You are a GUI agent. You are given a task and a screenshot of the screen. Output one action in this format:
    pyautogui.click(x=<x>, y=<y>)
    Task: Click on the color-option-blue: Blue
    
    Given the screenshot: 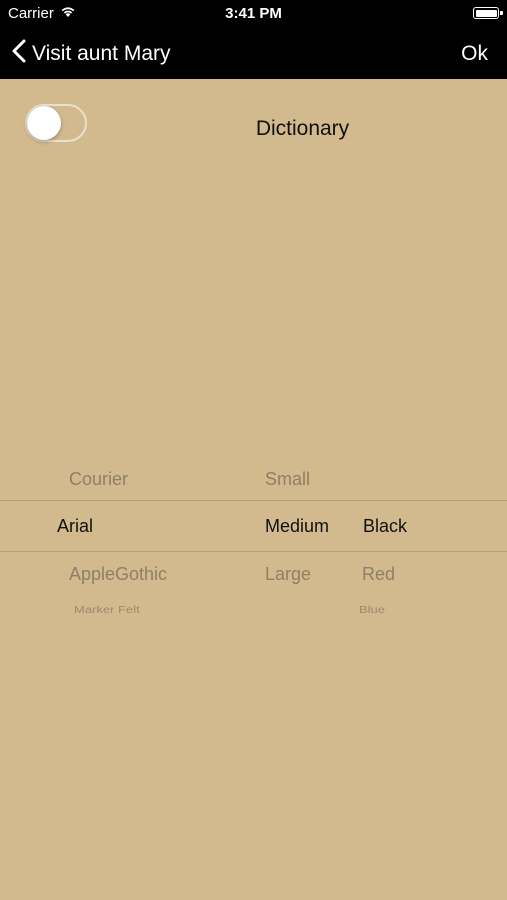 What is the action you would take?
    pyautogui.click(x=372, y=609)
    